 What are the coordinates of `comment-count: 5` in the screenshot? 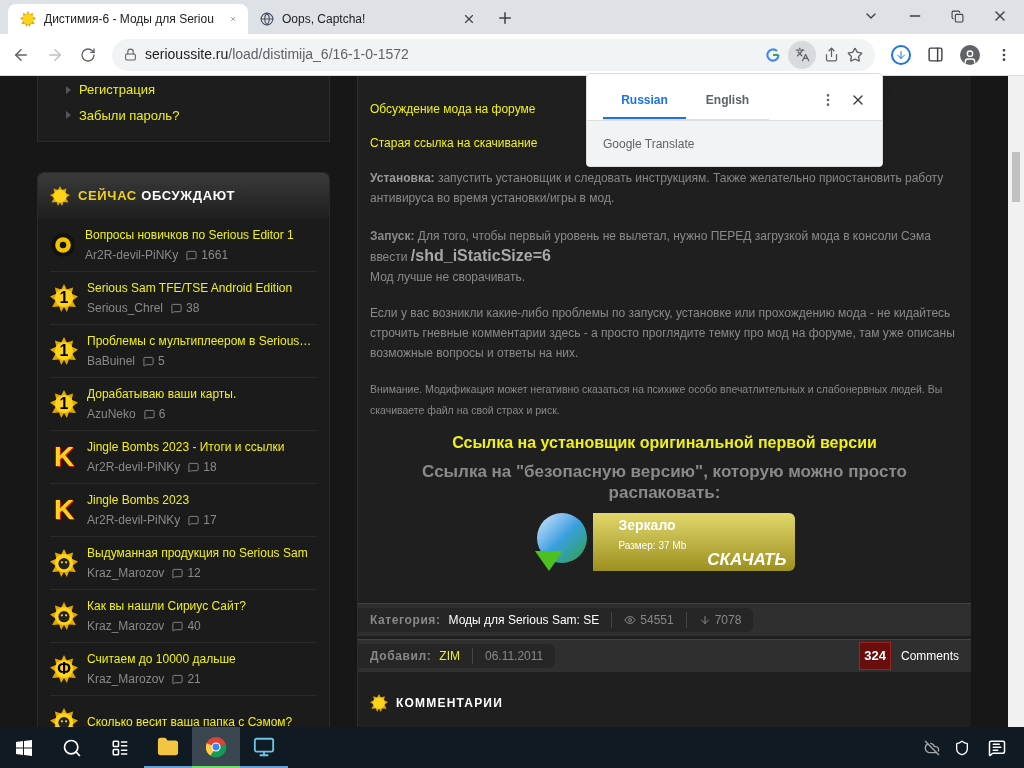 It's located at (161, 361).